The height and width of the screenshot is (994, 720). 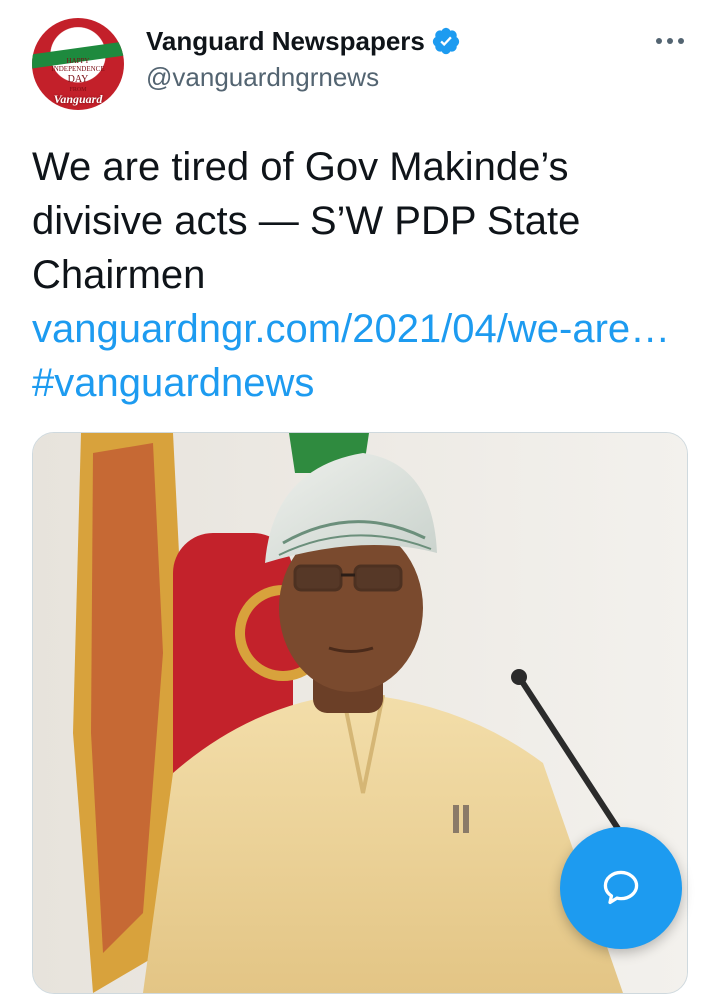 What do you see at coordinates (173, 383) in the screenshot?
I see `tweet-hashtag: #vanguardnews` at bounding box center [173, 383].